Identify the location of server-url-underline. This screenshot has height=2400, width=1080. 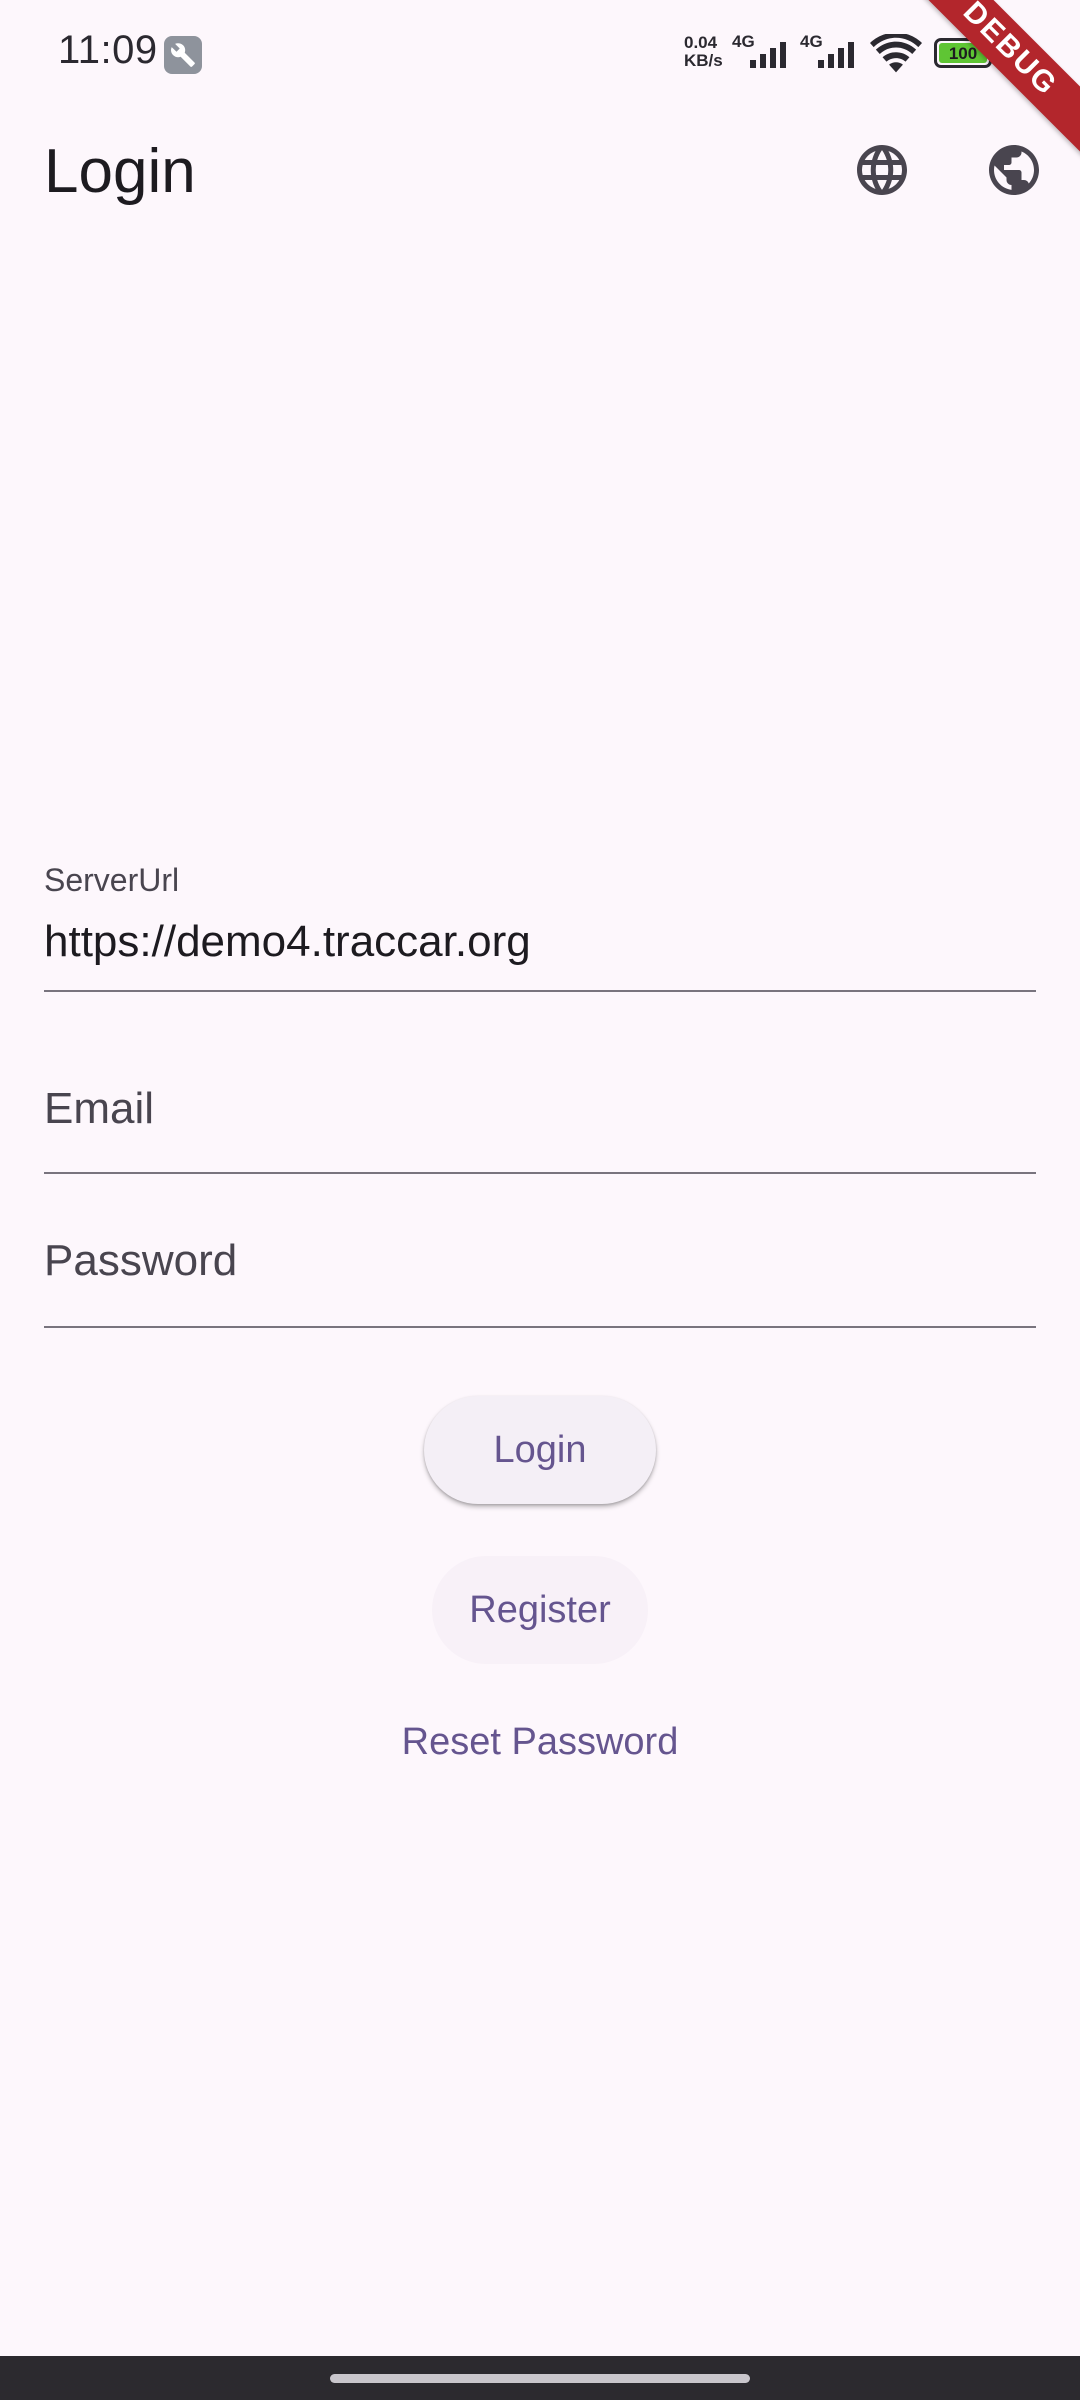
(540, 991).